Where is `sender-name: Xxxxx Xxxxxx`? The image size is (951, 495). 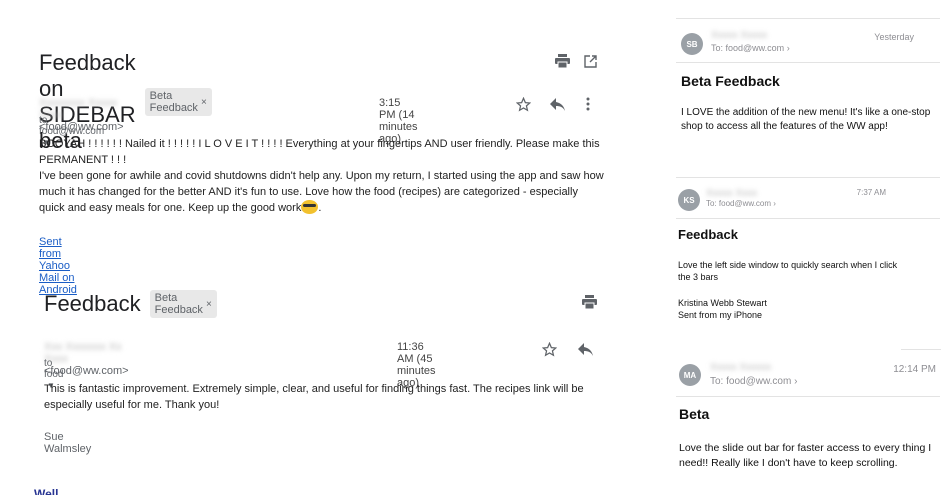
sender-name: Xxxxx Xxxxxx is located at coordinates (741, 367).